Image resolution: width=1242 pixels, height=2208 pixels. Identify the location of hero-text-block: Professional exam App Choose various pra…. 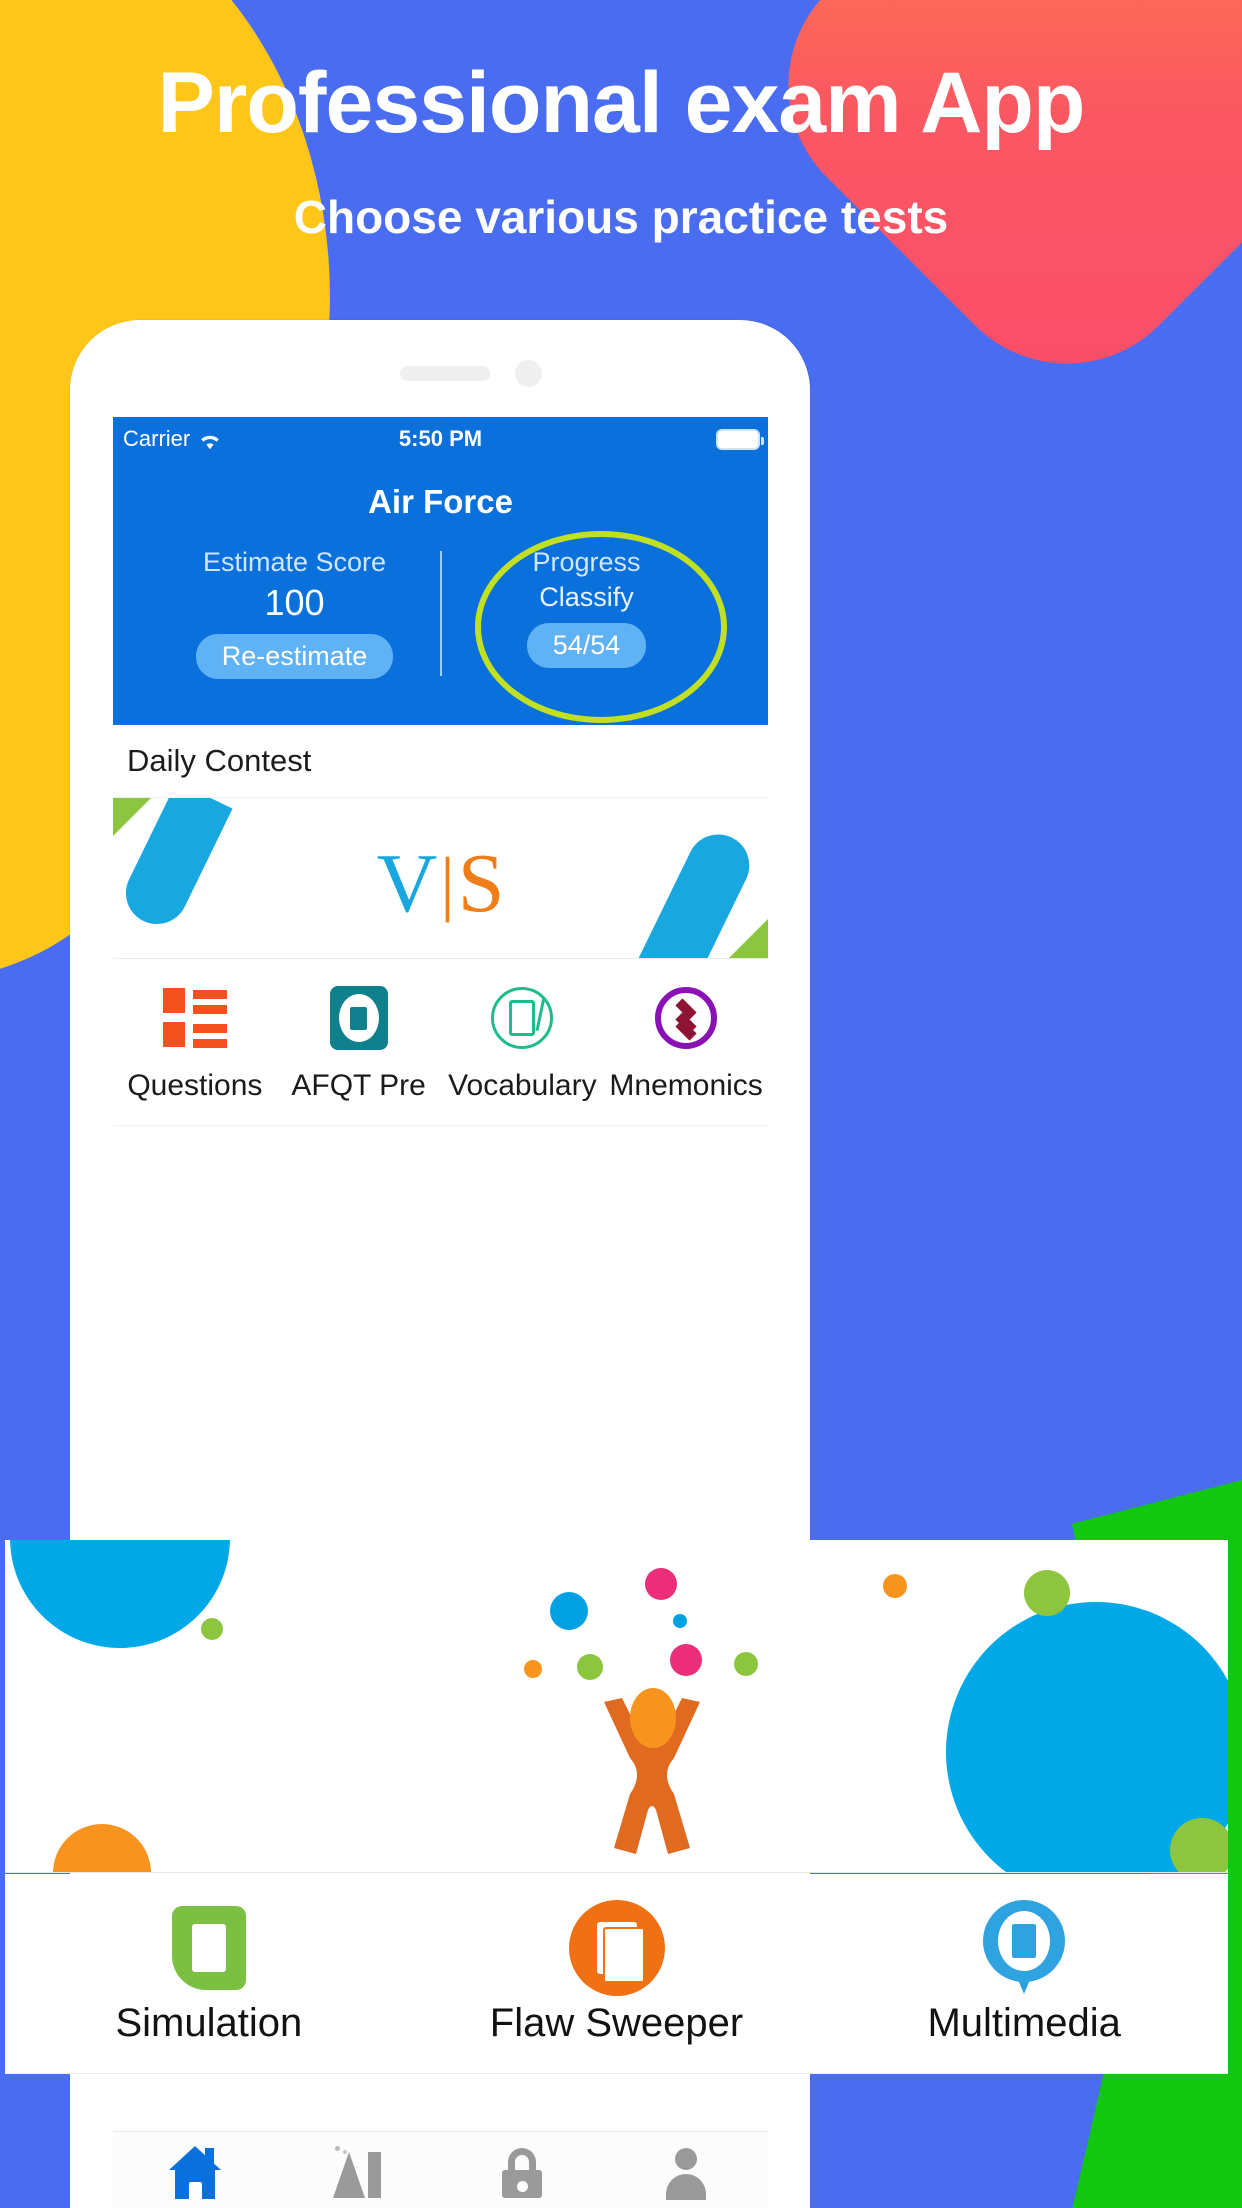
(621, 122).